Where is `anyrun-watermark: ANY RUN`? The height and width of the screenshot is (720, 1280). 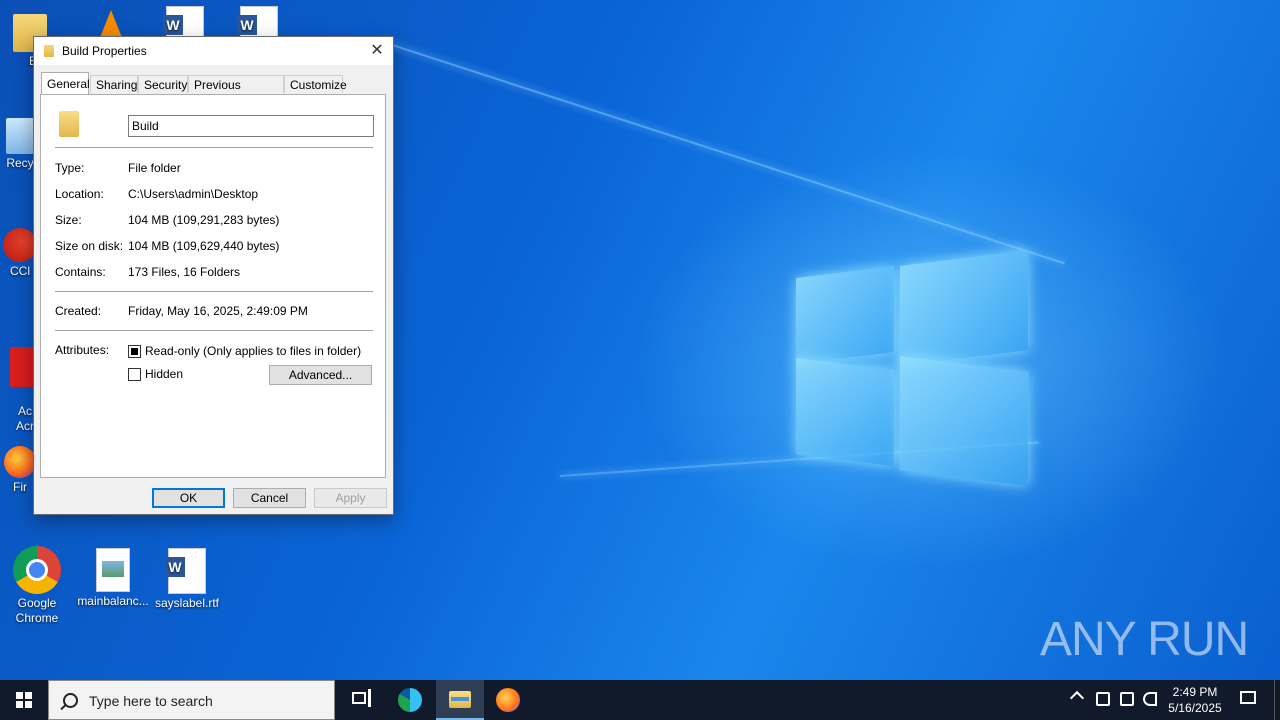 anyrun-watermark: ANY RUN is located at coordinates (1144, 639).